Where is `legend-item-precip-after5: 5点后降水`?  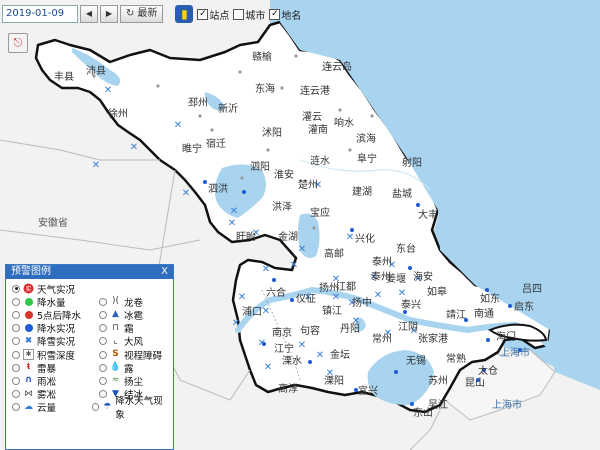
legend-item-precip-after5: 5点后降水 is located at coordinates (55, 315).